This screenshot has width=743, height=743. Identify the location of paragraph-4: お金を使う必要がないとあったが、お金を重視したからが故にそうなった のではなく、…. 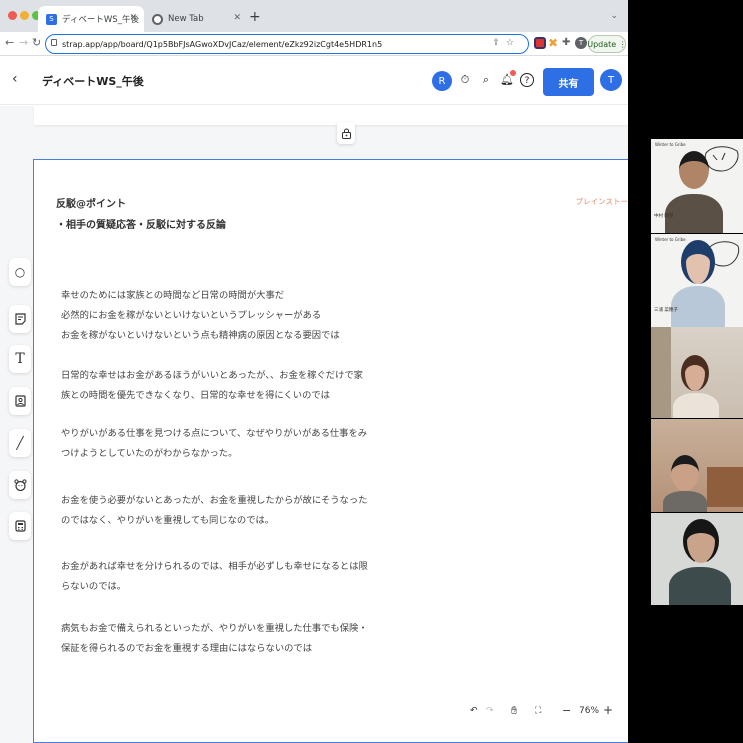
(214, 511).